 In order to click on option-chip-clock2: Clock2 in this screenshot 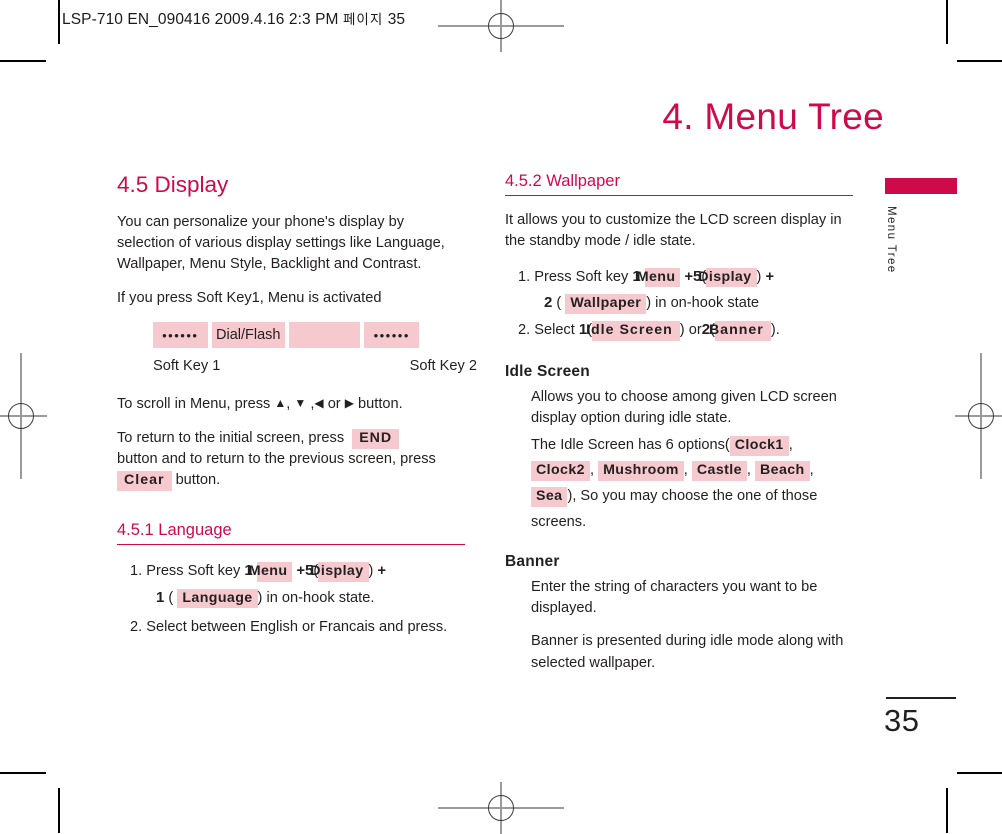, I will do `click(560, 471)`.